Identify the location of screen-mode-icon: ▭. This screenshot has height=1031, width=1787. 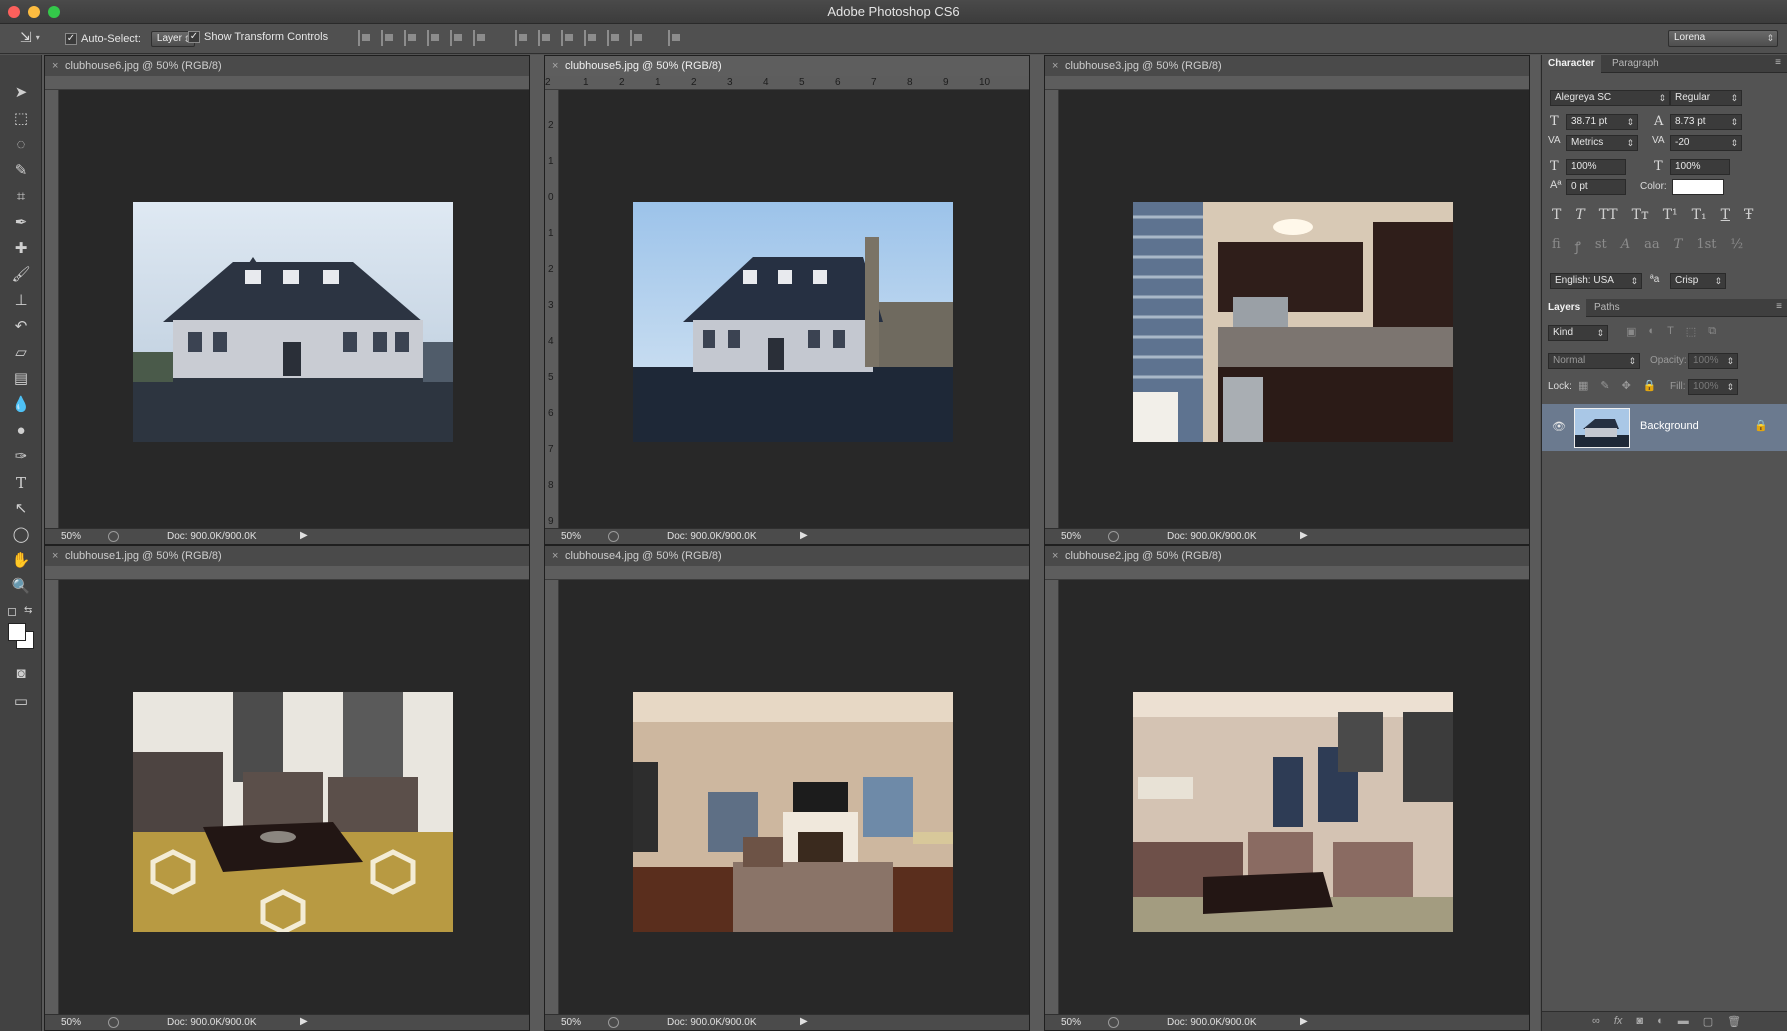
(21, 702).